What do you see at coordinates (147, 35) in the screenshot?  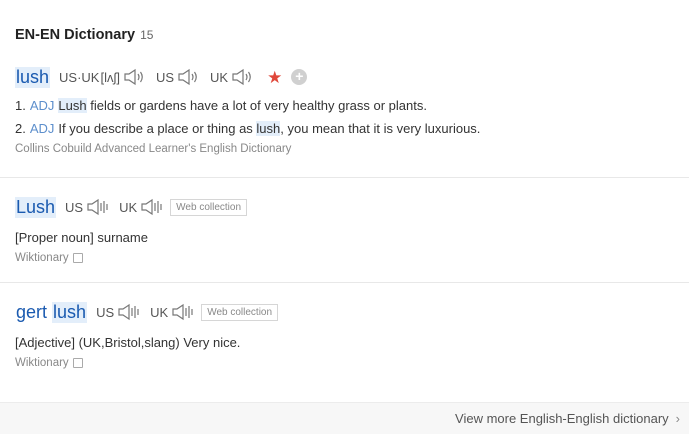 I see `entry-count: 15` at bounding box center [147, 35].